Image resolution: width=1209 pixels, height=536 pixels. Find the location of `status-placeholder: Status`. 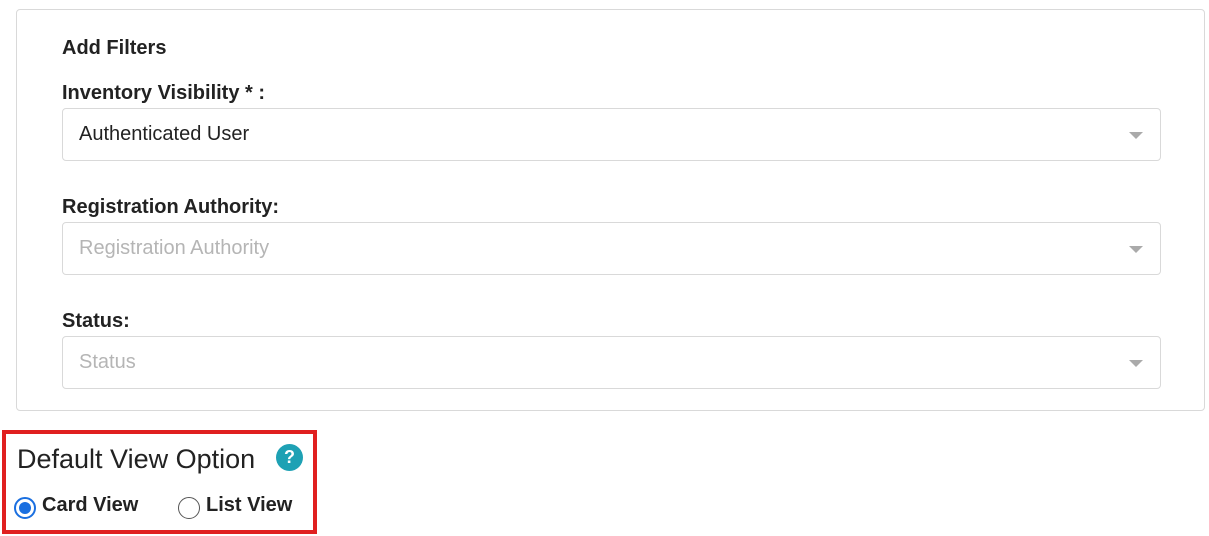

status-placeholder: Status is located at coordinates (107, 362).